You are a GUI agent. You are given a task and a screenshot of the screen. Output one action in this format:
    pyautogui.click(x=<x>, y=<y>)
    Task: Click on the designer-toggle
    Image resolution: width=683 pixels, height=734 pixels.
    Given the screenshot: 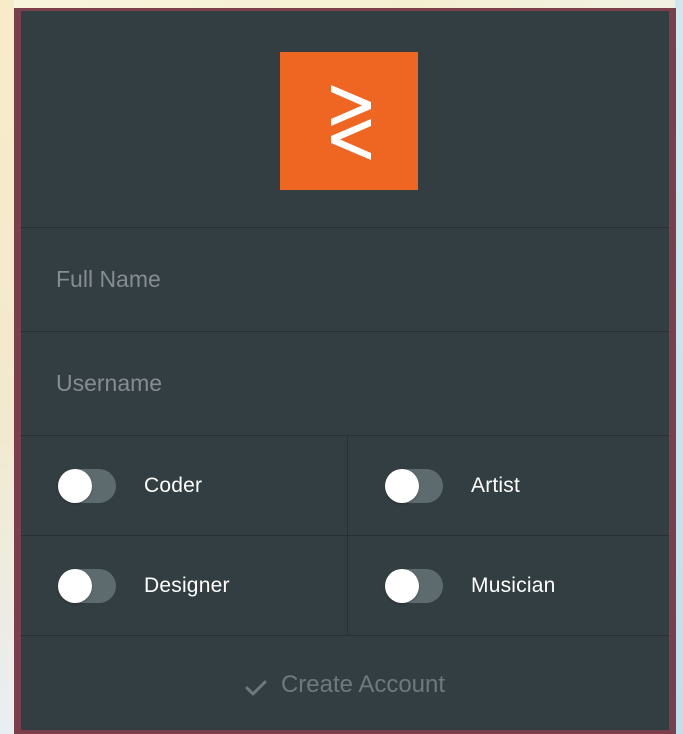 What is the action you would take?
    pyautogui.click(x=87, y=585)
    